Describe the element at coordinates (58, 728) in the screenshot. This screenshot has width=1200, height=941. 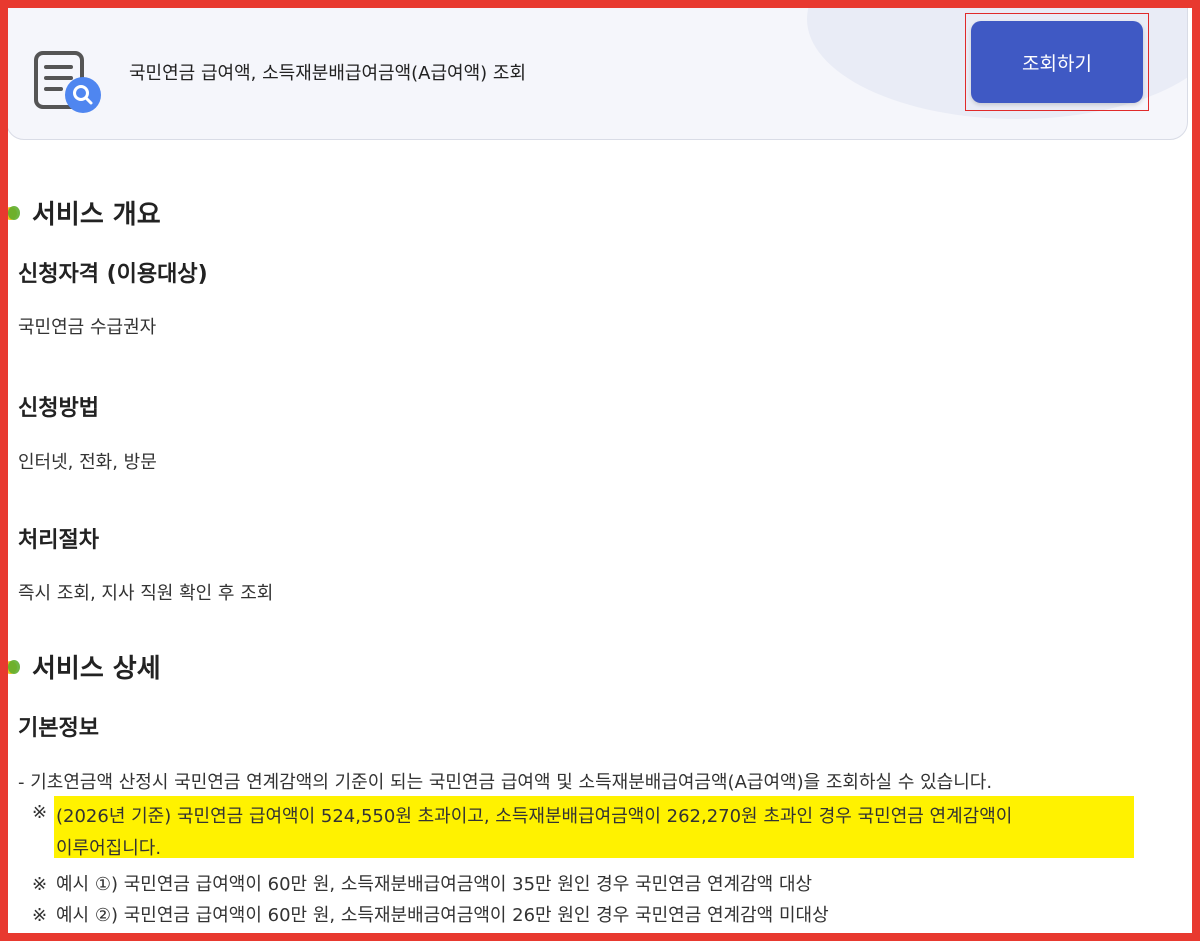
I see `basic-info-title: 기본정보` at that location.